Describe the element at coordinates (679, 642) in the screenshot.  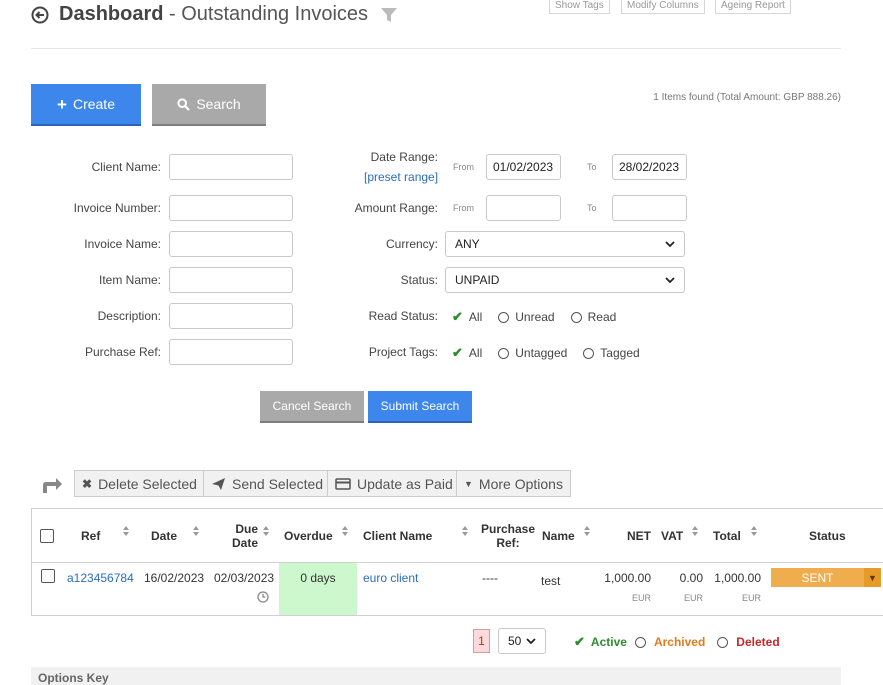
I see `filter-archived: Archived` at that location.